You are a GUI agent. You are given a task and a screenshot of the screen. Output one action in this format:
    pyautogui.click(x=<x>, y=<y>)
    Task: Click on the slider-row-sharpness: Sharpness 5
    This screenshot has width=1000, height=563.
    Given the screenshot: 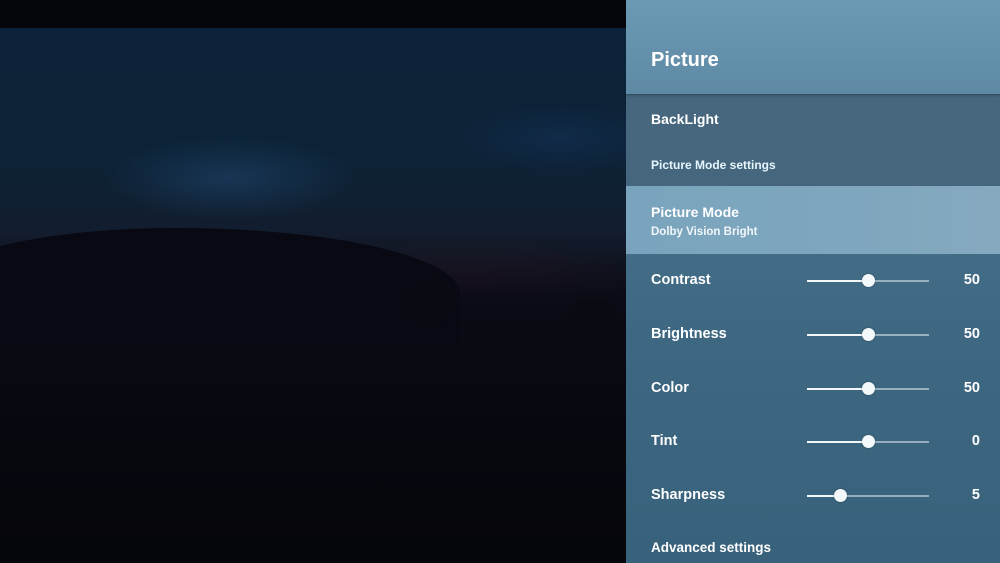 What is the action you would take?
    pyautogui.click(x=813, y=496)
    